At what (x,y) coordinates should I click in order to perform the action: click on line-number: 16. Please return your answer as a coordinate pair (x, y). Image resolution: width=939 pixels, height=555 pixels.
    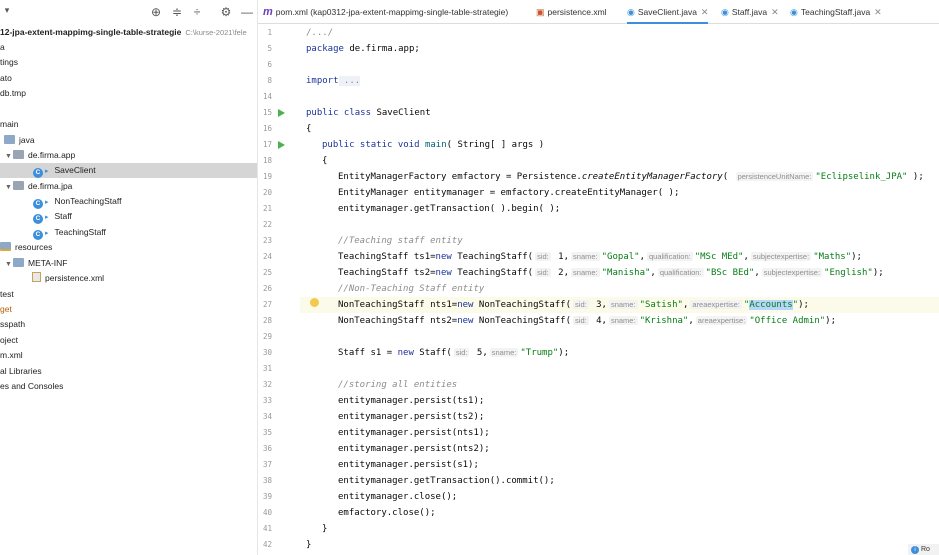
    Looking at the image, I should click on (267, 128).